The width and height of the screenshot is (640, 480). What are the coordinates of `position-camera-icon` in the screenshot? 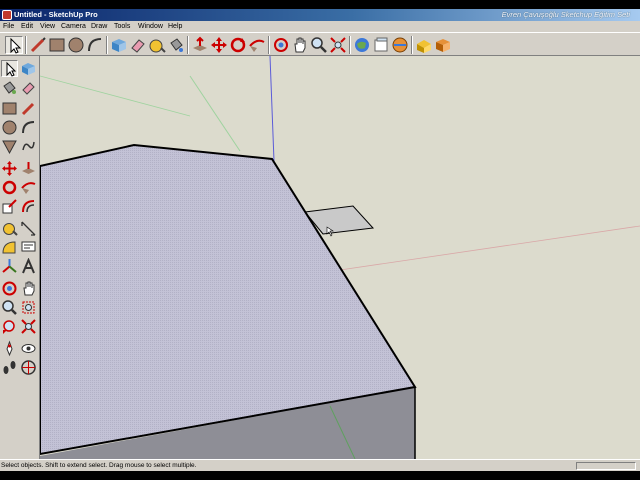 It's located at (9, 348).